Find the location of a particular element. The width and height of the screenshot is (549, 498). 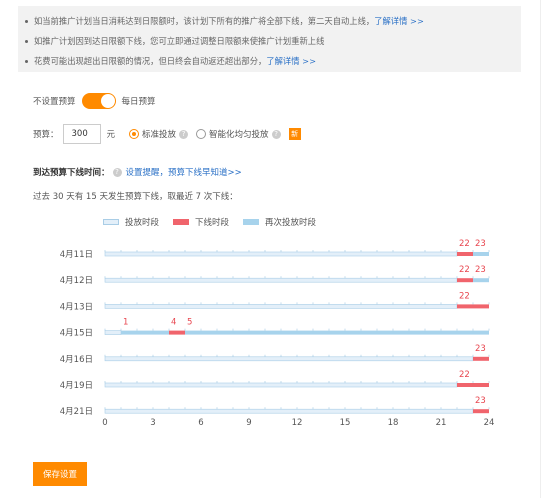

row-date-label: 4月12日 is located at coordinates (76, 281).